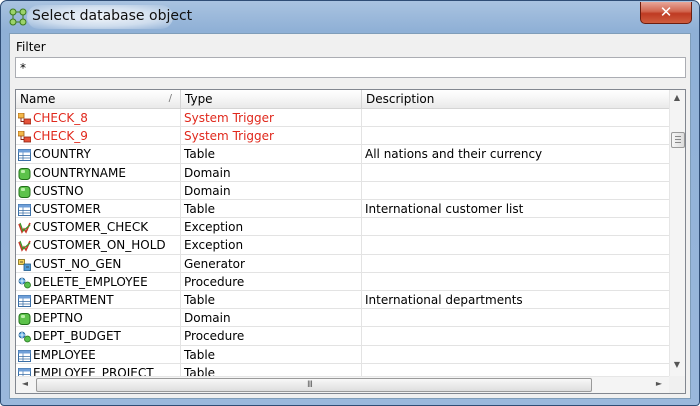 This screenshot has width=700, height=406. What do you see at coordinates (170, 98) in the screenshot?
I see `sort-indicator-icon: /` at bounding box center [170, 98].